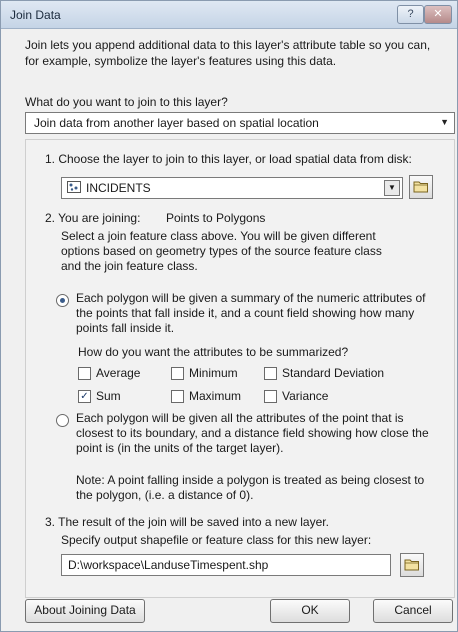  I want to click on minimum-checkbox, so click(177, 373).